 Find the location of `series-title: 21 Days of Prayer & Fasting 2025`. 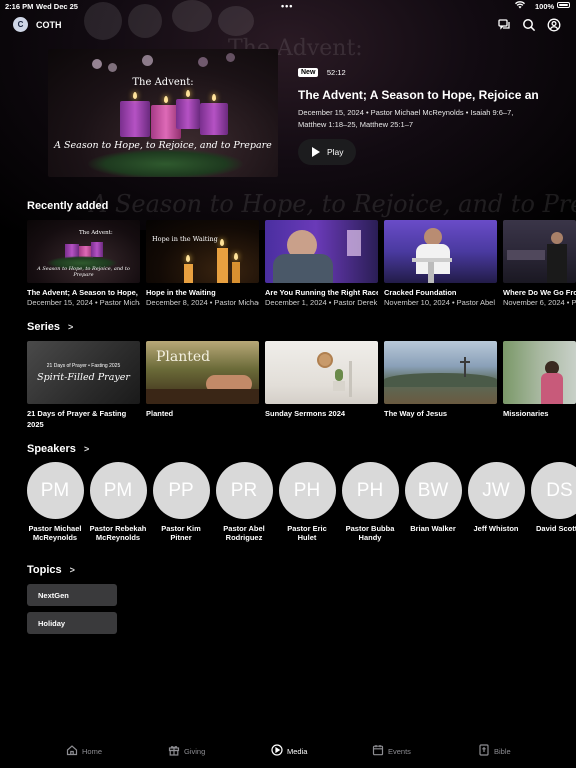

series-title: 21 Days of Prayer & Fasting 2025 is located at coordinates (77, 419).